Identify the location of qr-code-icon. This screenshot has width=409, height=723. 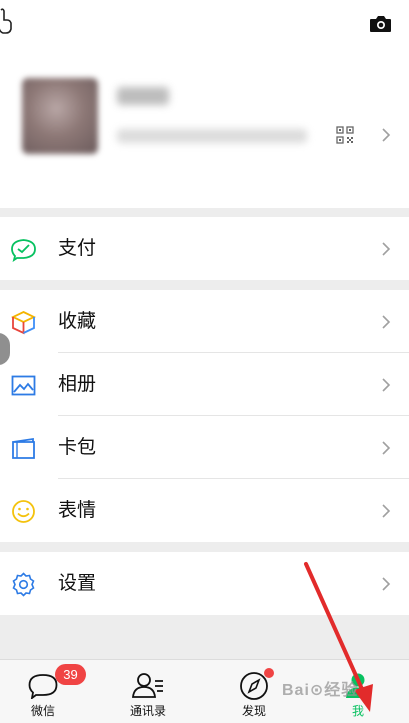
(345, 135).